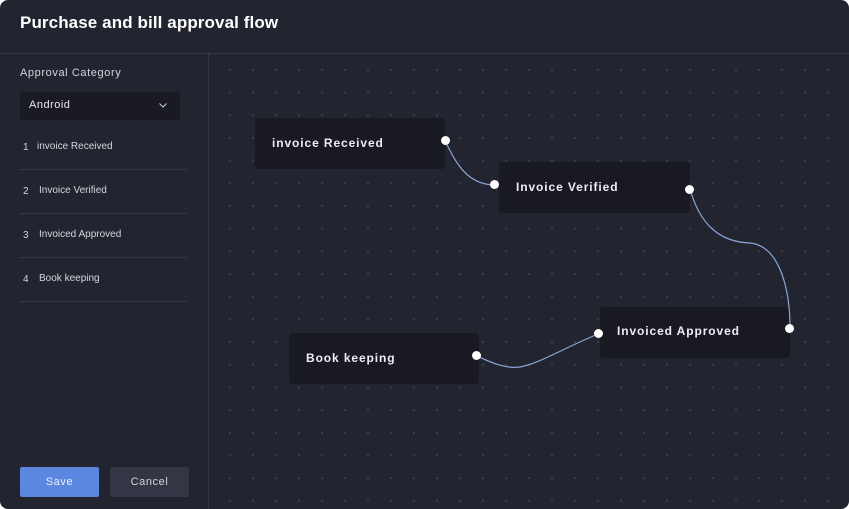 Image resolution: width=849 pixels, height=509 pixels. I want to click on step-list-item: 4 Book keeping, so click(103, 280).